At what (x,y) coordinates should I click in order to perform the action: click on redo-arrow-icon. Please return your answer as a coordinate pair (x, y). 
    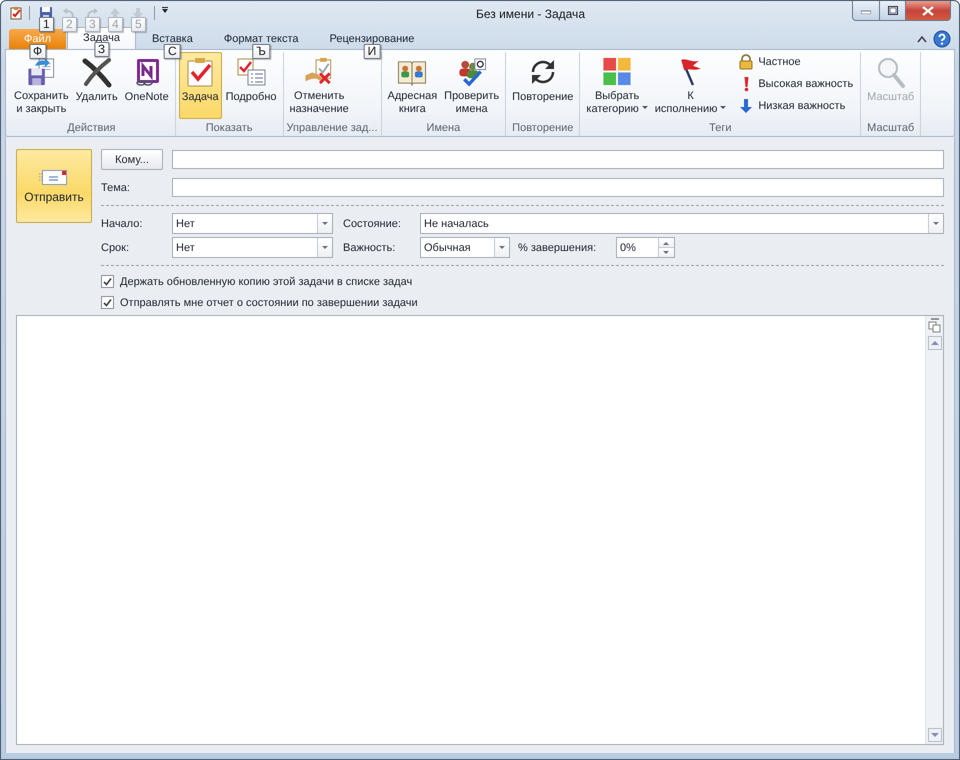
    Looking at the image, I should click on (92, 13).